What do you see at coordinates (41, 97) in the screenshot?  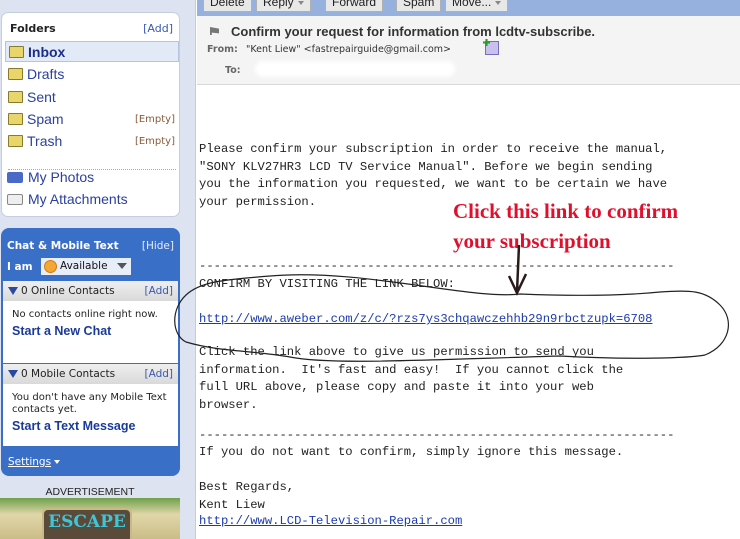 I see `folder-label: Sent` at bounding box center [41, 97].